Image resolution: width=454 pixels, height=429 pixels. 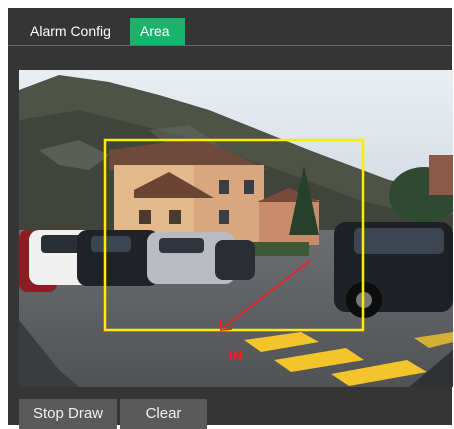 I want to click on direction-label: IN, so click(x=236, y=355).